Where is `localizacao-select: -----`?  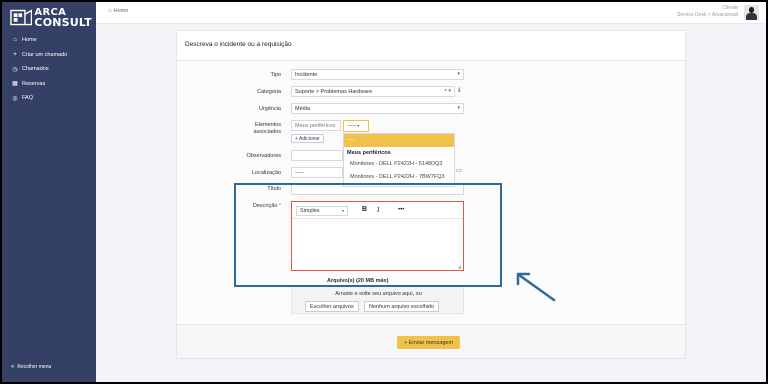
localizacao-select: ----- is located at coordinates (317, 172).